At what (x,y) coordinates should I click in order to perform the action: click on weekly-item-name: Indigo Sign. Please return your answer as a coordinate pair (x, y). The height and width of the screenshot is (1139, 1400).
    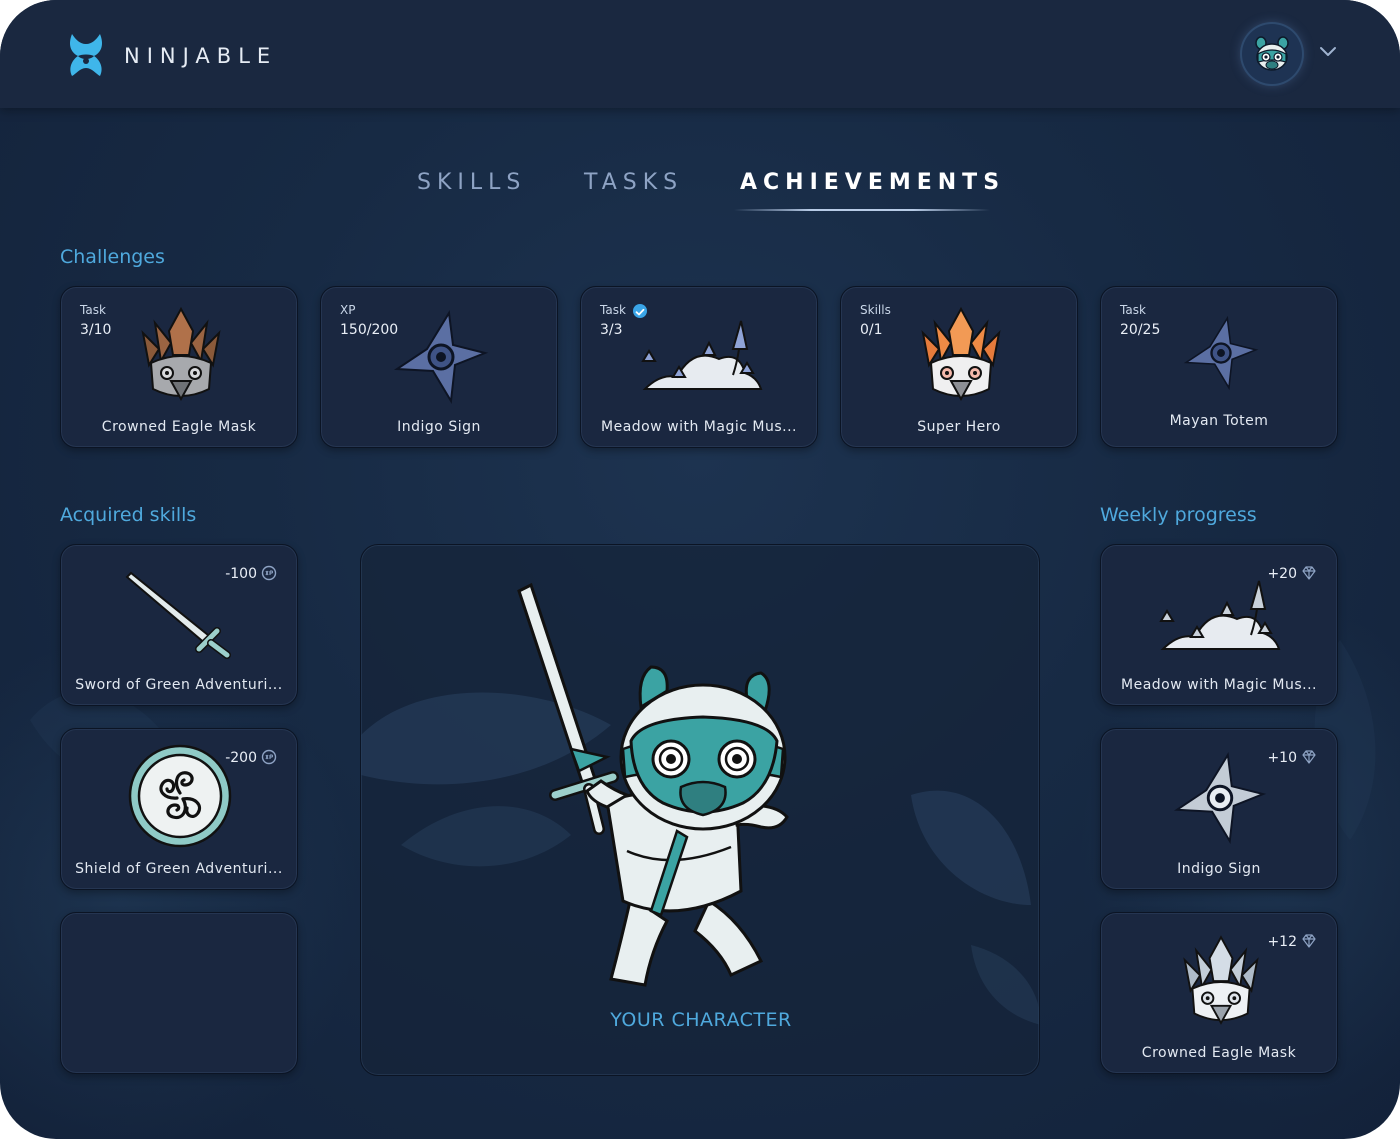
    Looking at the image, I should click on (1219, 869).